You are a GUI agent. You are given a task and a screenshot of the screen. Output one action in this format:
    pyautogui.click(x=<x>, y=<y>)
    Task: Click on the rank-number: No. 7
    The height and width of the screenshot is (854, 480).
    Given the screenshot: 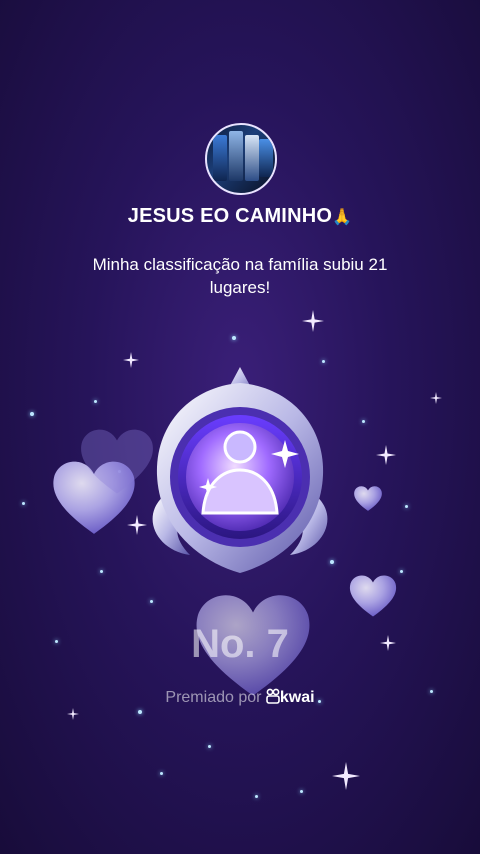 What is the action you would take?
    pyautogui.click(x=240, y=644)
    